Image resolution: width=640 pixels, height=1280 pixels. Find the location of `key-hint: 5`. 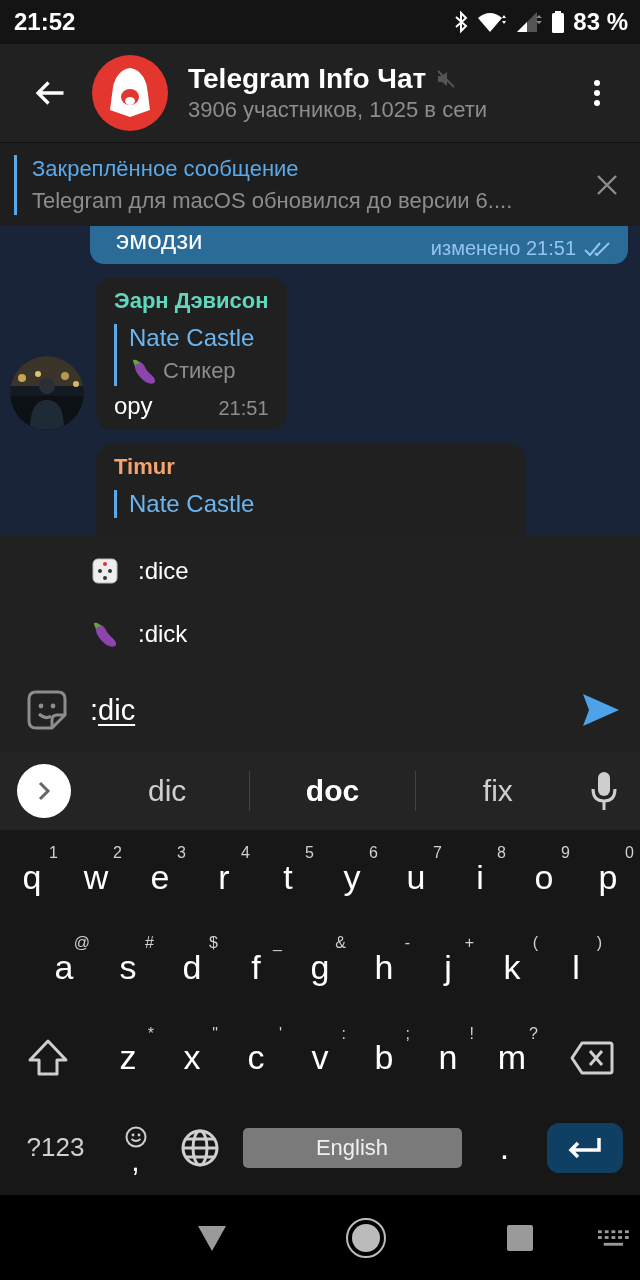

key-hint: 5 is located at coordinates (309, 853).